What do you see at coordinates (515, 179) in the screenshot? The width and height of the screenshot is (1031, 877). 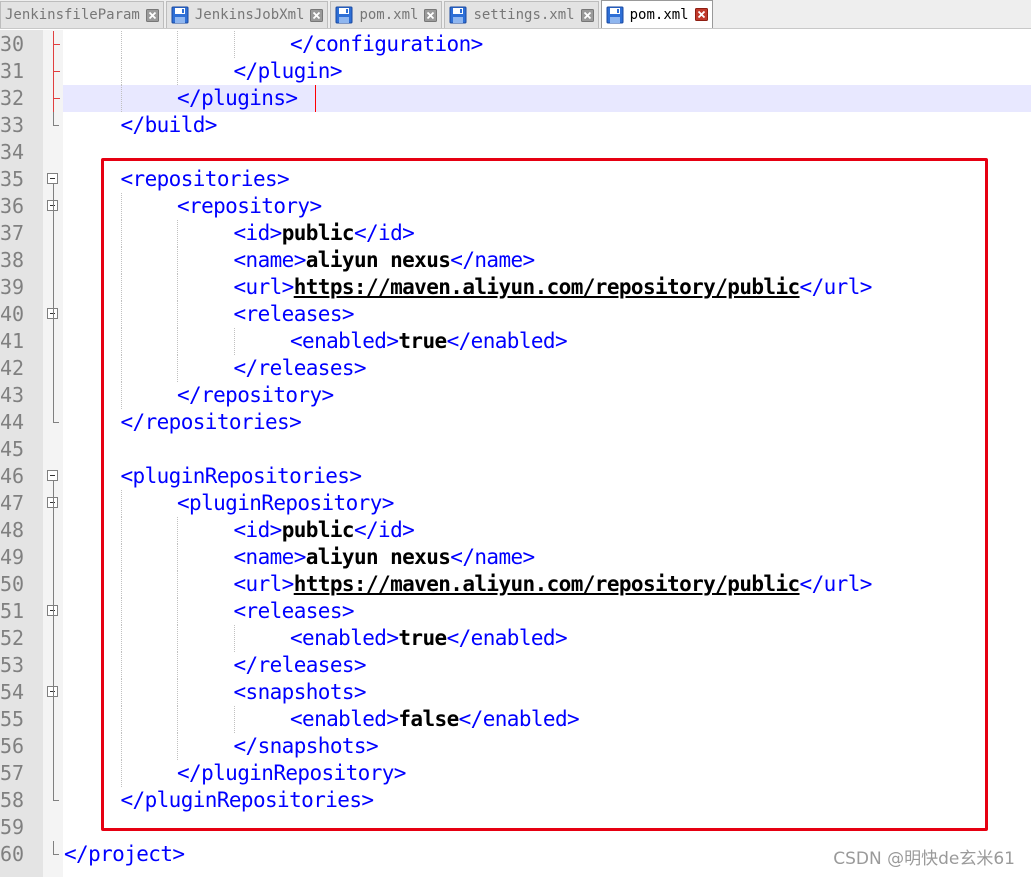 I see `code-line: 35 <repositories>` at bounding box center [515, 179].